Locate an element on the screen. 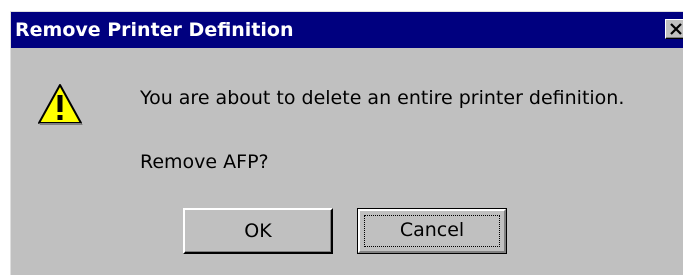  cancel-button-label: Cancel is located at coordinates (432, 230).